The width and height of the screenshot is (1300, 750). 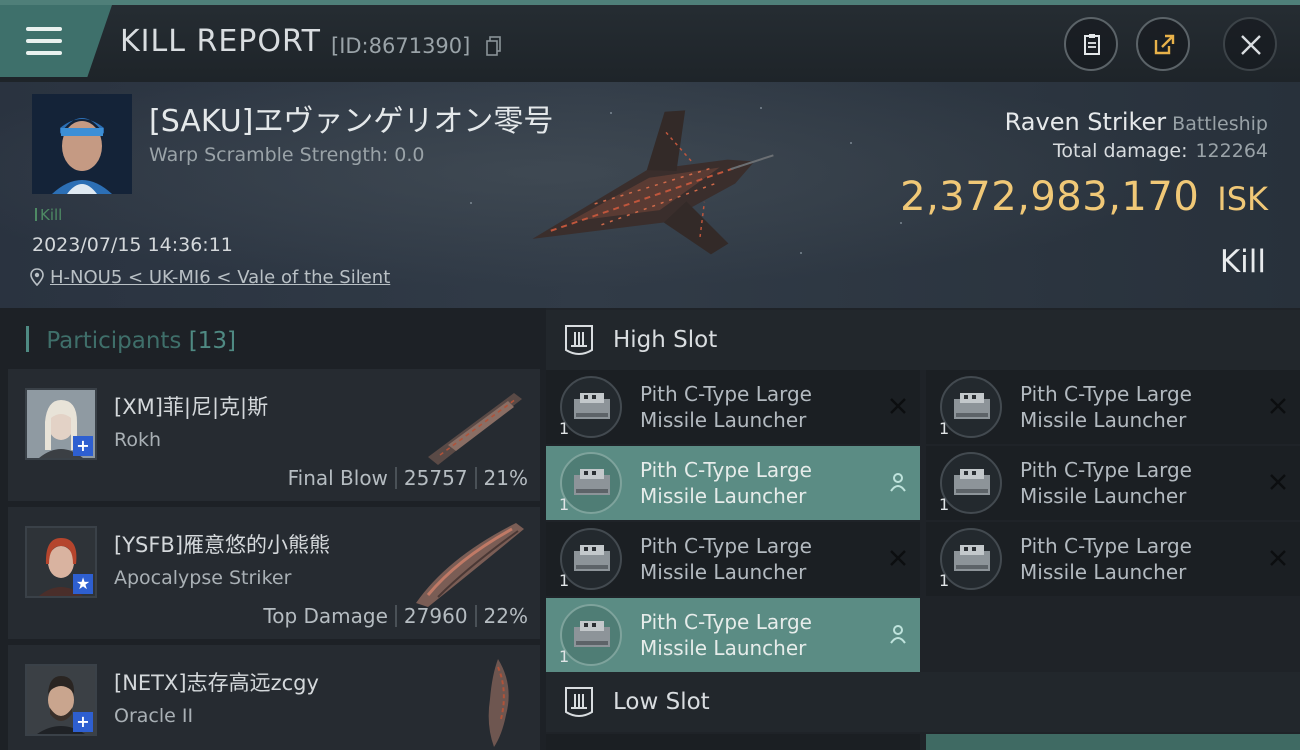 I want to click on victim-ship: Raven Striker Battleship, so click(x=1136, y=122).